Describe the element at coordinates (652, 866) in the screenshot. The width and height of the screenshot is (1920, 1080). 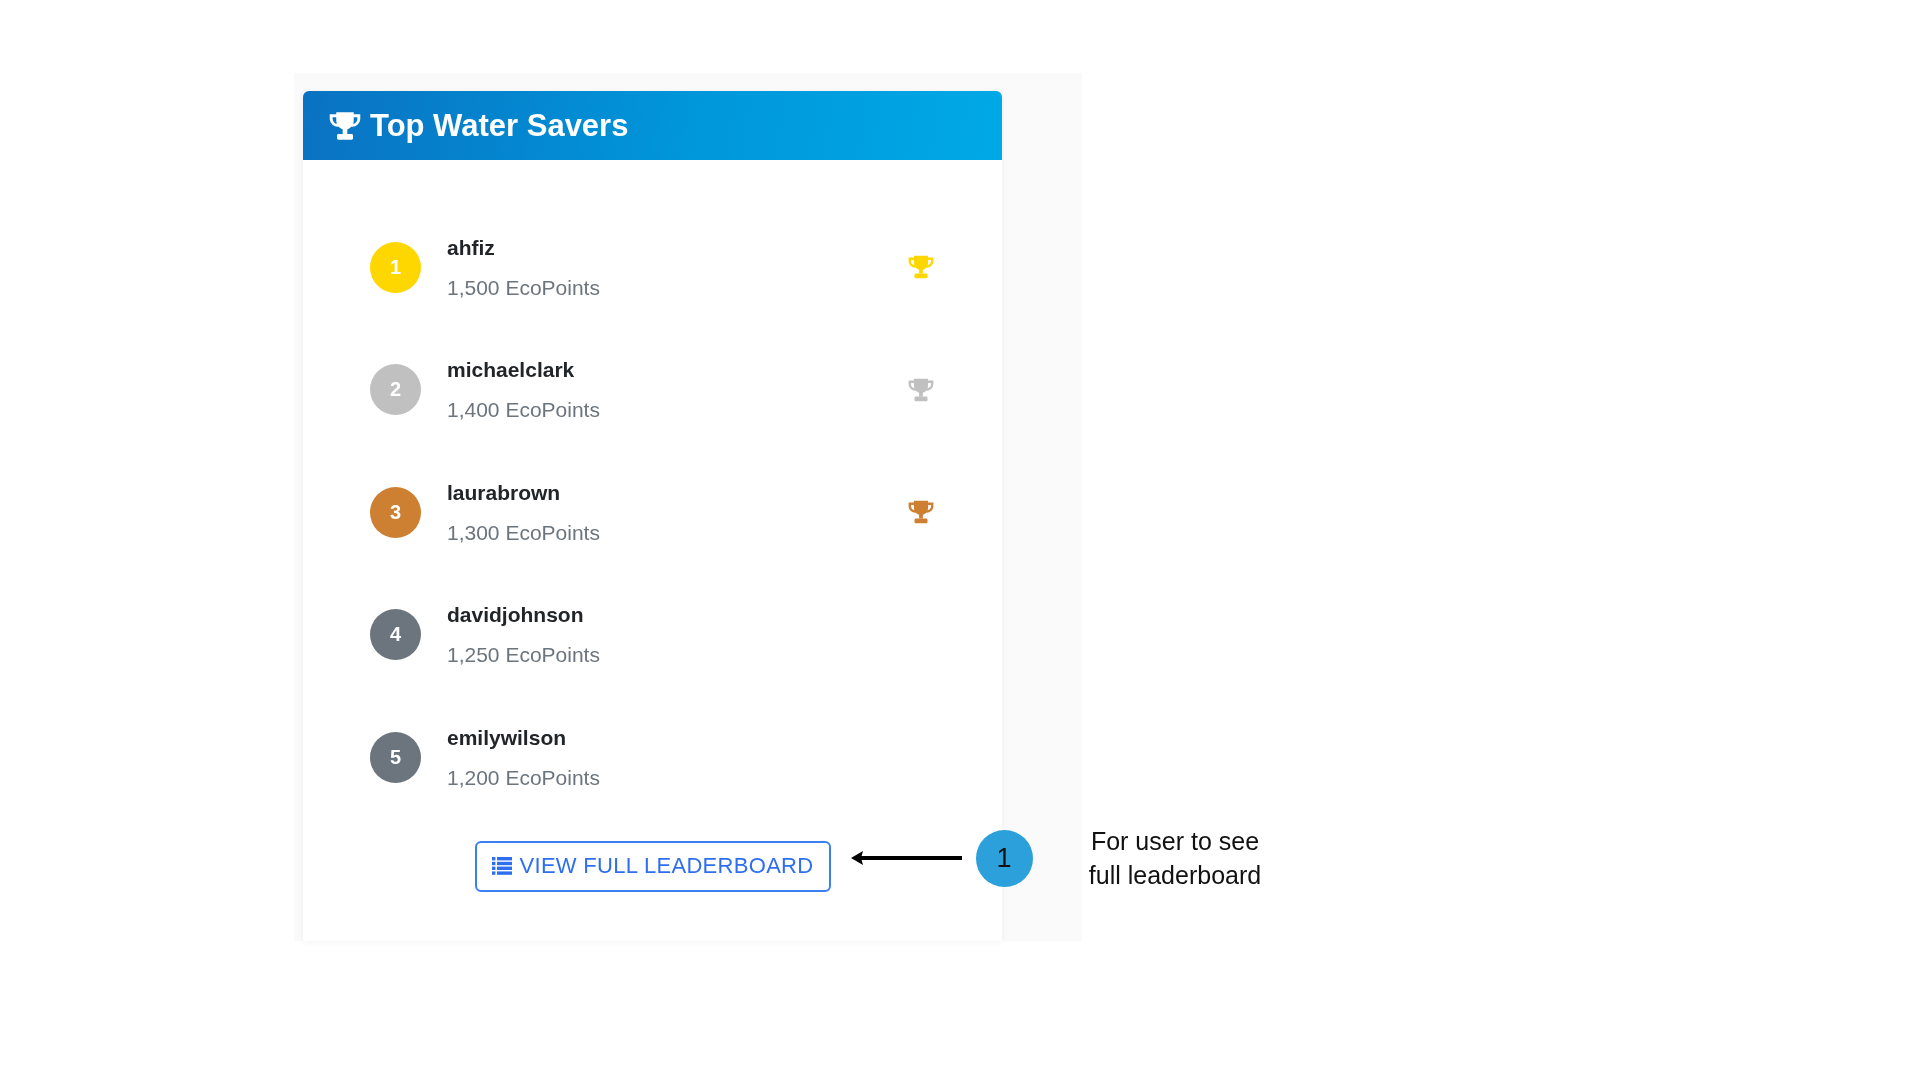
I see `view-leaderboard-button: VIEW FULL LEADERBOARD` at that location.